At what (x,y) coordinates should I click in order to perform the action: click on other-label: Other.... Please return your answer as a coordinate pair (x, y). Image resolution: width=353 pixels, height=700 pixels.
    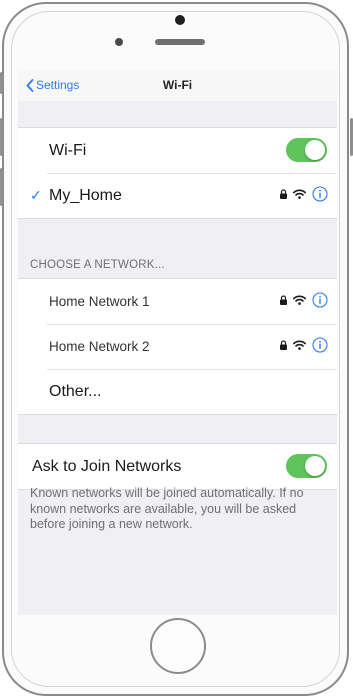
    Looking at the image, I should click on (75, 391).